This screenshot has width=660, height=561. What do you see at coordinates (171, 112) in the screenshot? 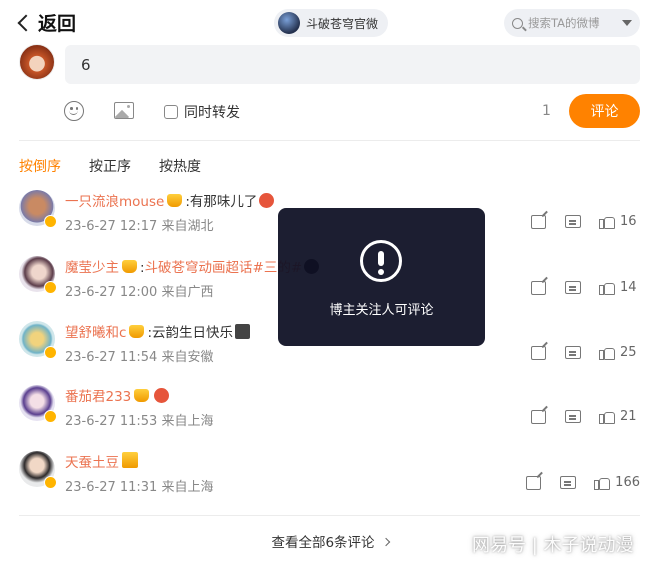
I see `checkbox-box` at bounding box center [171, 112].